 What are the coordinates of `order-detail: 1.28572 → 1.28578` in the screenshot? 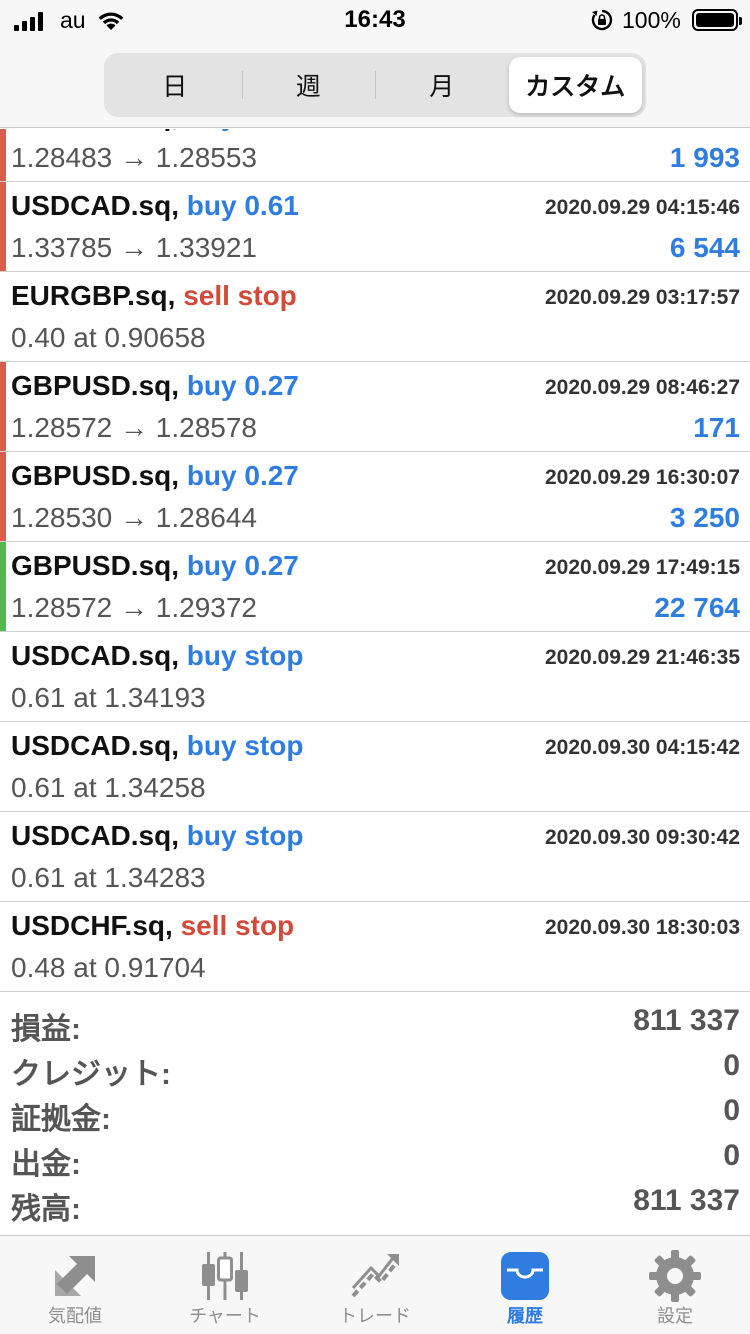 It's located at (134, 427).